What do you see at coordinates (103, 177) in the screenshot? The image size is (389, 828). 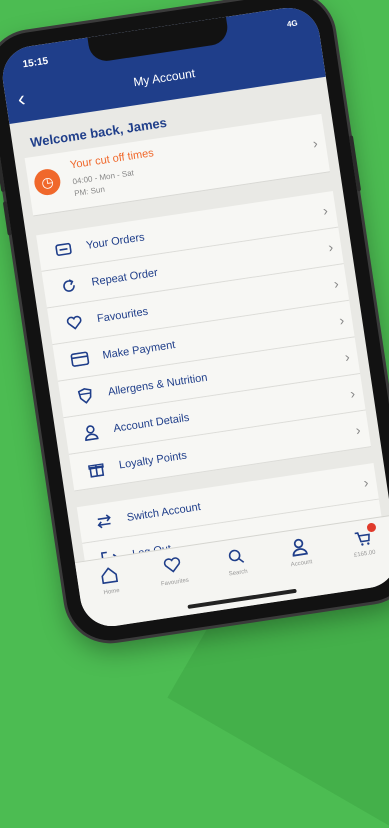 I see `cutoff-line-1: 04:00 - Mon - Sat` at bounding box center [103, 177].